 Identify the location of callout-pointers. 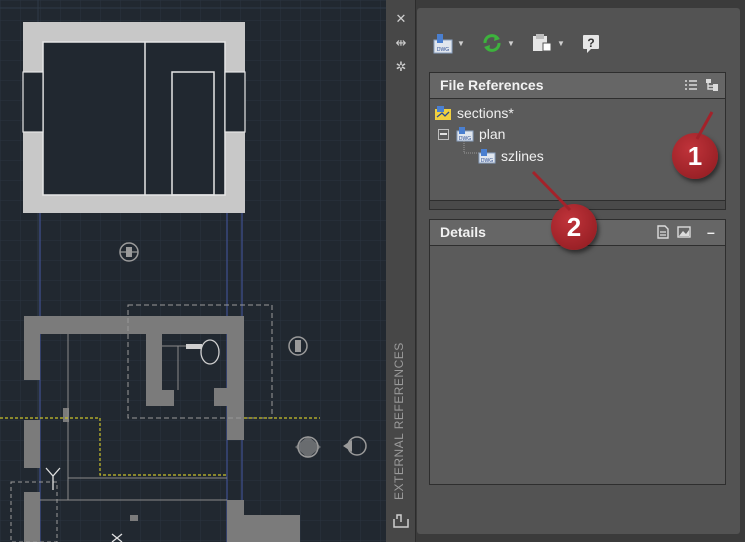
(622, 161).